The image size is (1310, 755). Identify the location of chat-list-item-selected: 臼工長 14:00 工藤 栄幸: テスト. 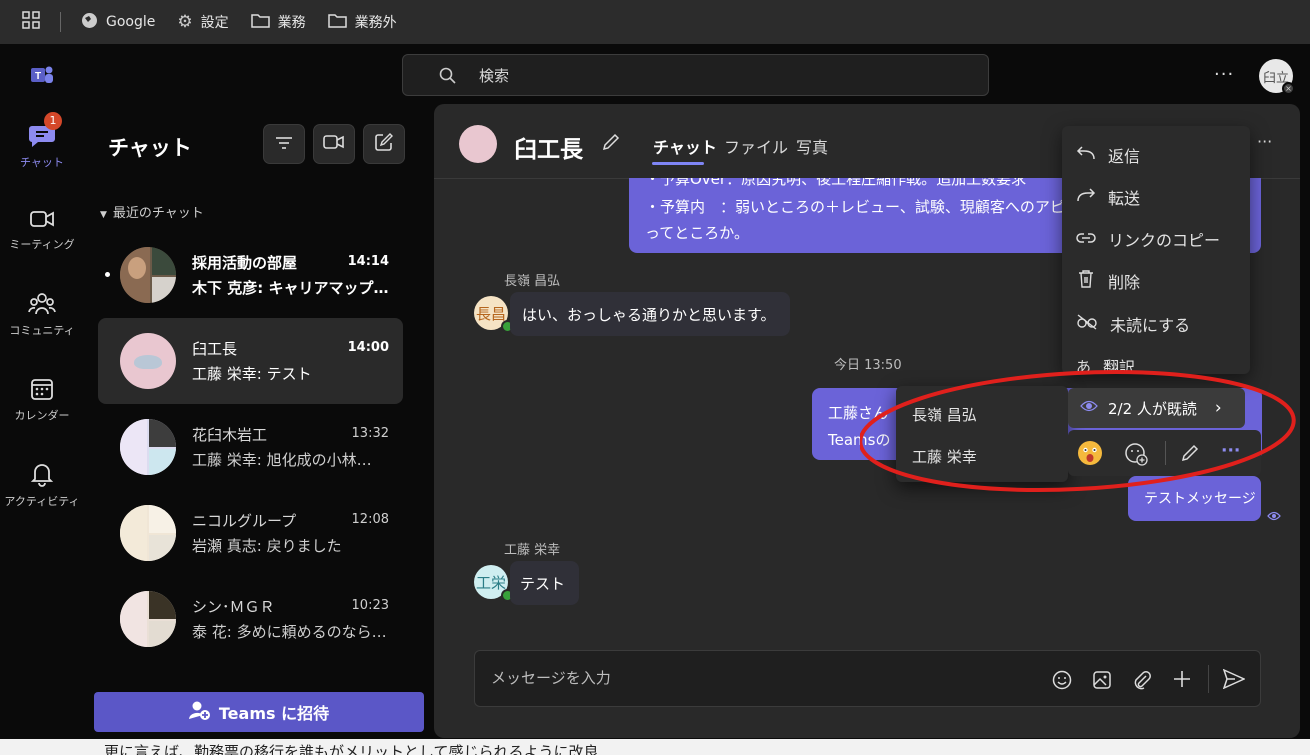
(250, 361).